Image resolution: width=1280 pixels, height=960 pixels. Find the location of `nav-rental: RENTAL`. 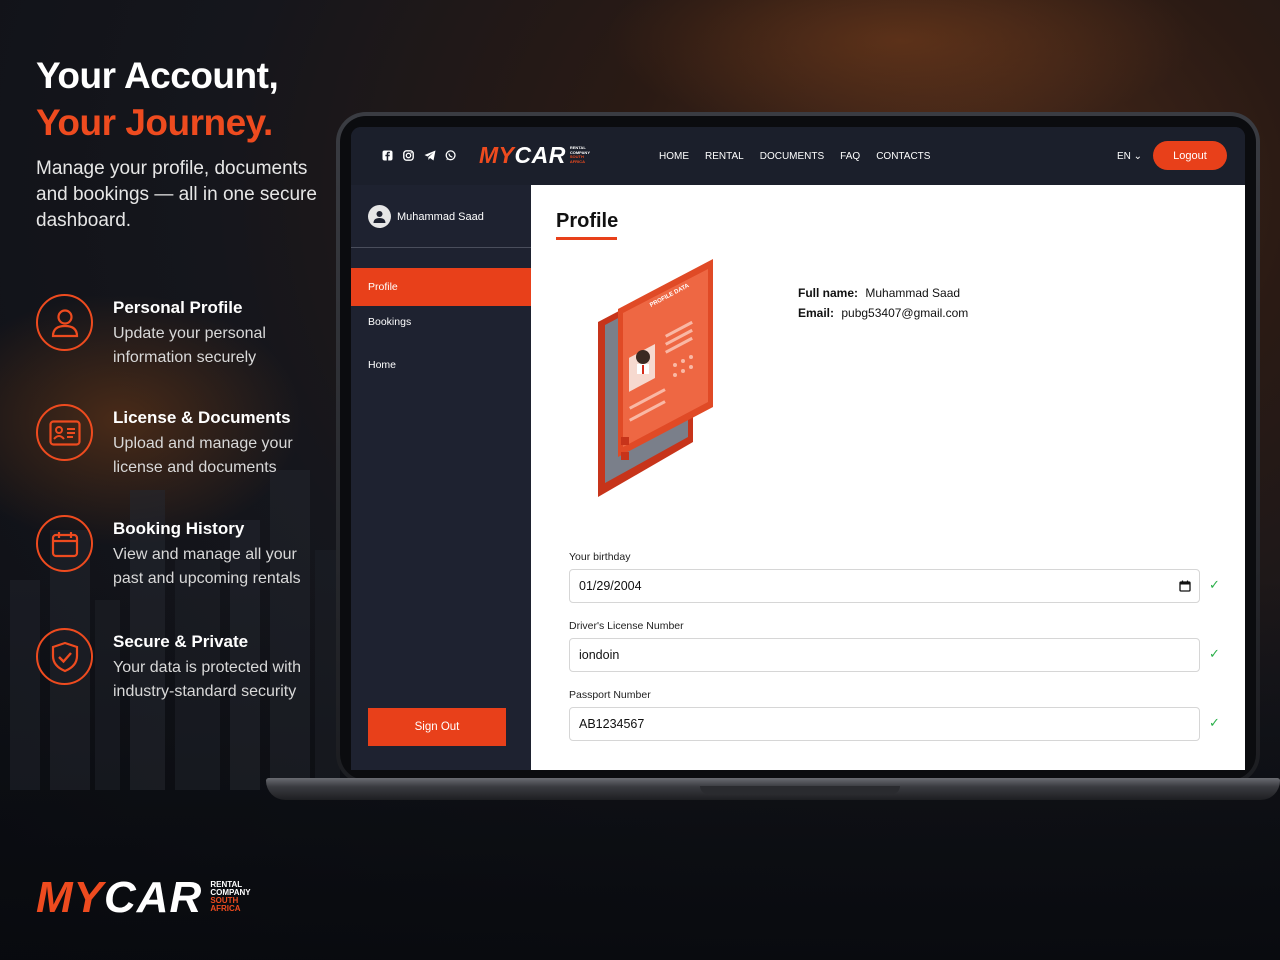

nav-rental: RENTAL is located at coordinates (724, 156).